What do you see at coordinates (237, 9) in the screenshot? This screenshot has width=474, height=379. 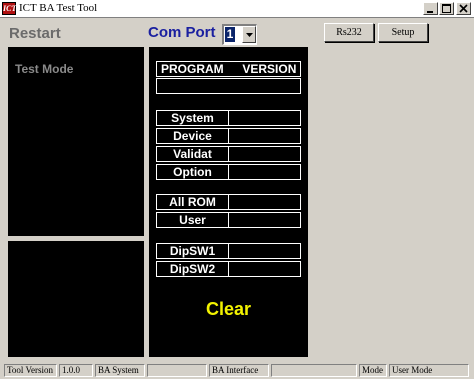 I see `title-bar: ICT ICT BA Test Tool` at bounding box center [237, 9].